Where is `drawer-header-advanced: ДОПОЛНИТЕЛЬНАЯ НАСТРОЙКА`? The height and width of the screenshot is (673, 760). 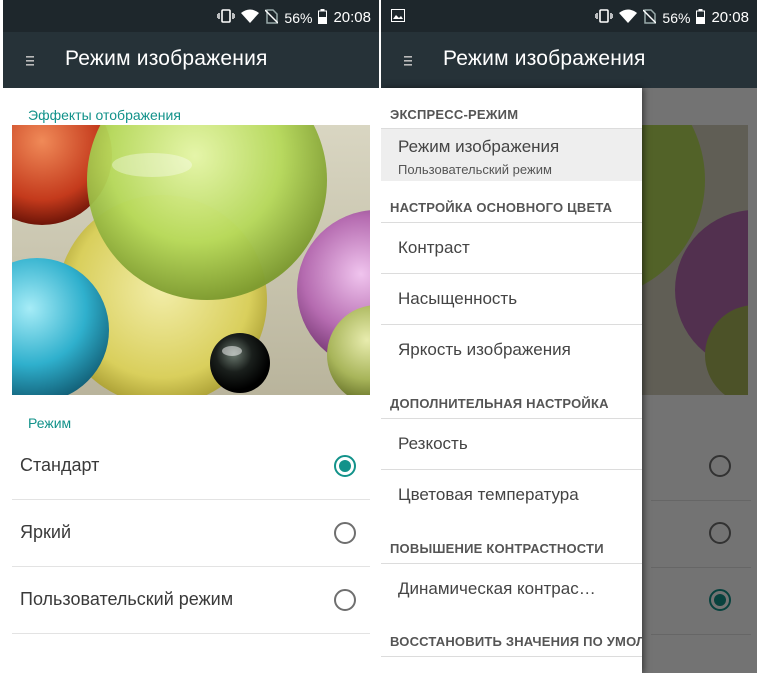
drawer-header-advanced: ДОПОЛНИТЕЛЬНАЯ НАСТРОЙКА is located at coordinates (499, 403).